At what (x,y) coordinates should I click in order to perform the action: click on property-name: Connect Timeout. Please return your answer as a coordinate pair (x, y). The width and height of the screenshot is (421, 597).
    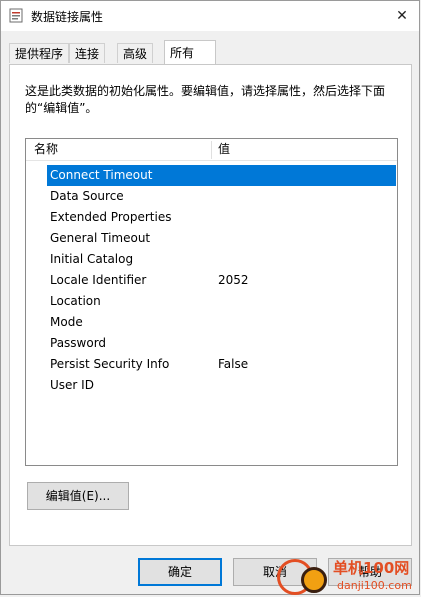
    Looking at the image, I should click on (101, 175).